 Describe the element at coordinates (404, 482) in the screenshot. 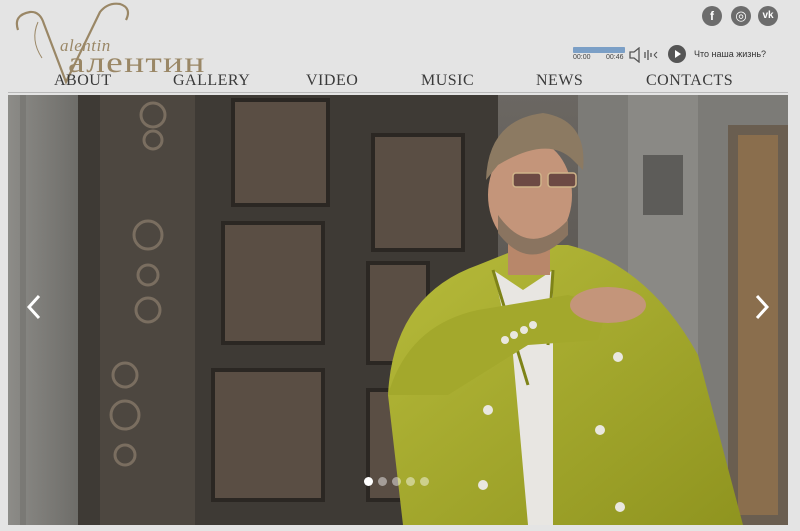

I see `slider-pagination` at that location.